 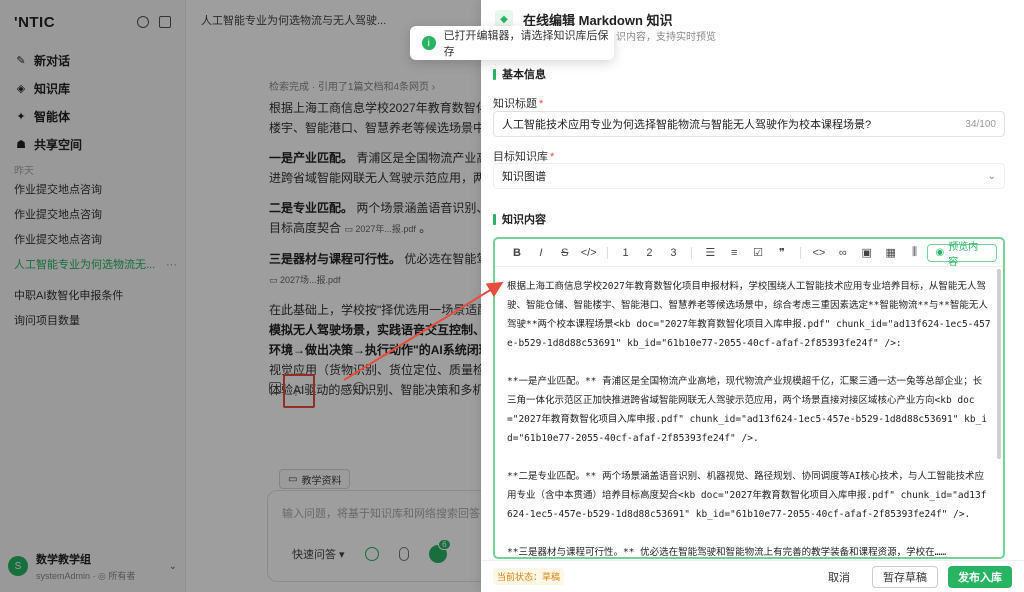 What do you see at coordinates (666, 37) in the screenshot?
I see `drawer-subtitle: 识内容，支持实时预览` at bounding box center [666, 37].